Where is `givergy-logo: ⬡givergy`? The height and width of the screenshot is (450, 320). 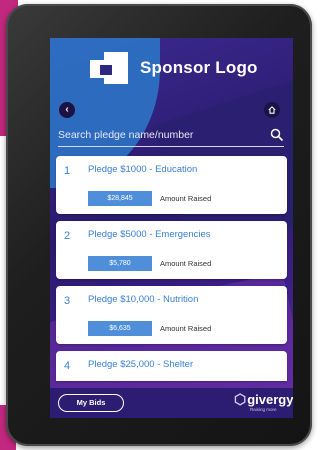
givergy-logo: ⬡givergy is located at coordinates (263, 399).